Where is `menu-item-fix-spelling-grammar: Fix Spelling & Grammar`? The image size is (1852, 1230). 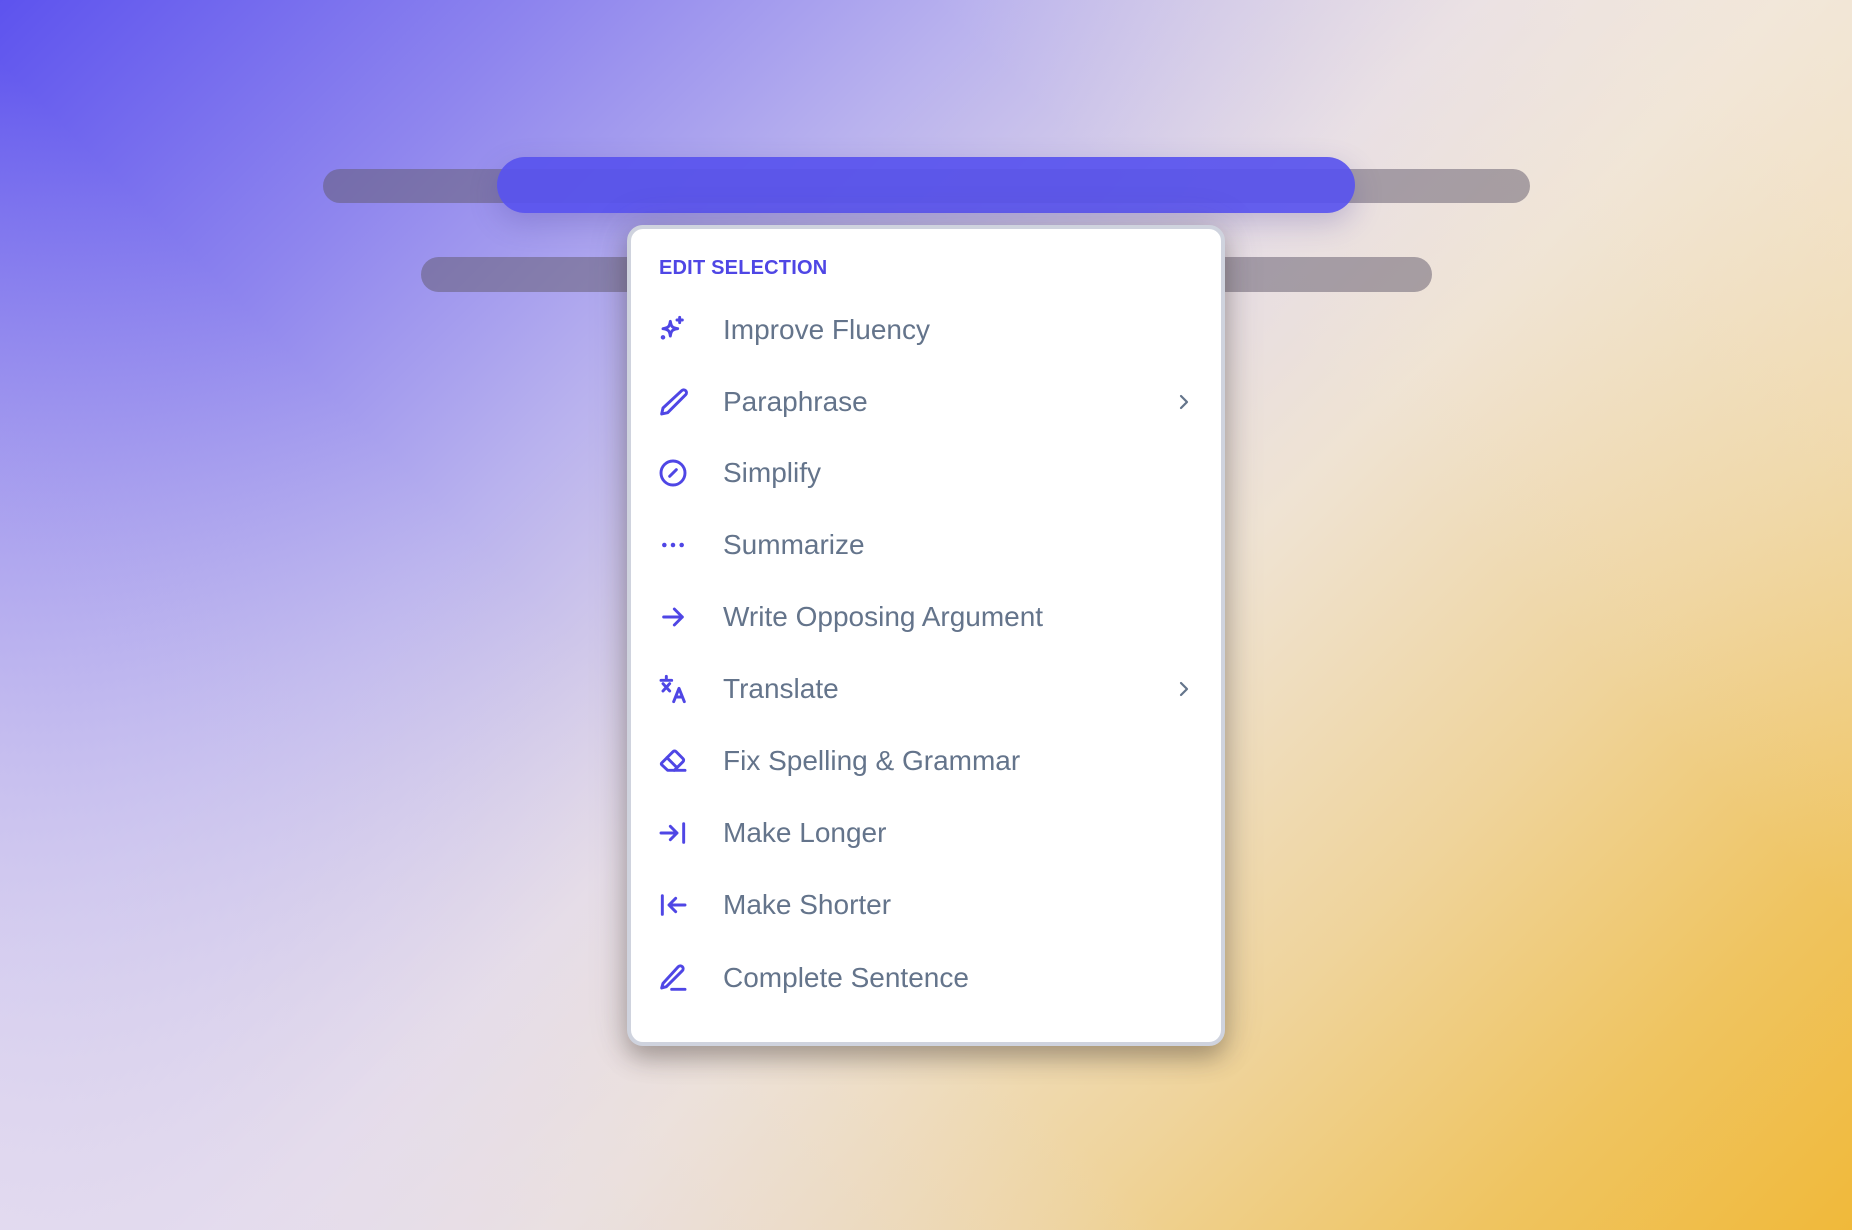 menu-item-fix-spelling-grammar: Fix Spelling & Grammar is located at coordinates (926, 761).